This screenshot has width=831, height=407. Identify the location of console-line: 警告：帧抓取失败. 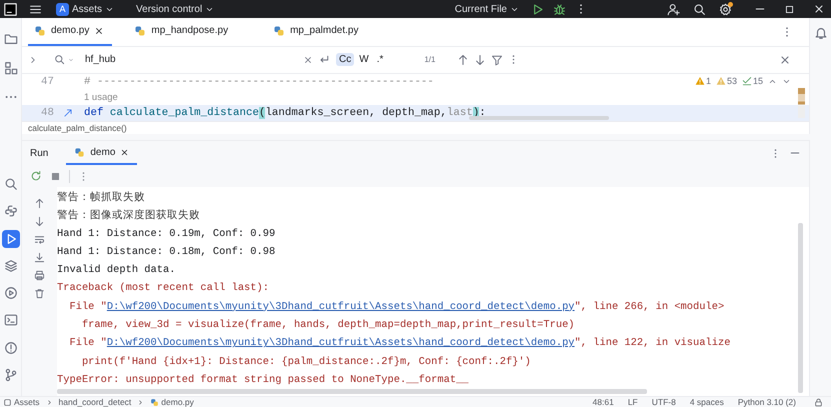
(101, 197).